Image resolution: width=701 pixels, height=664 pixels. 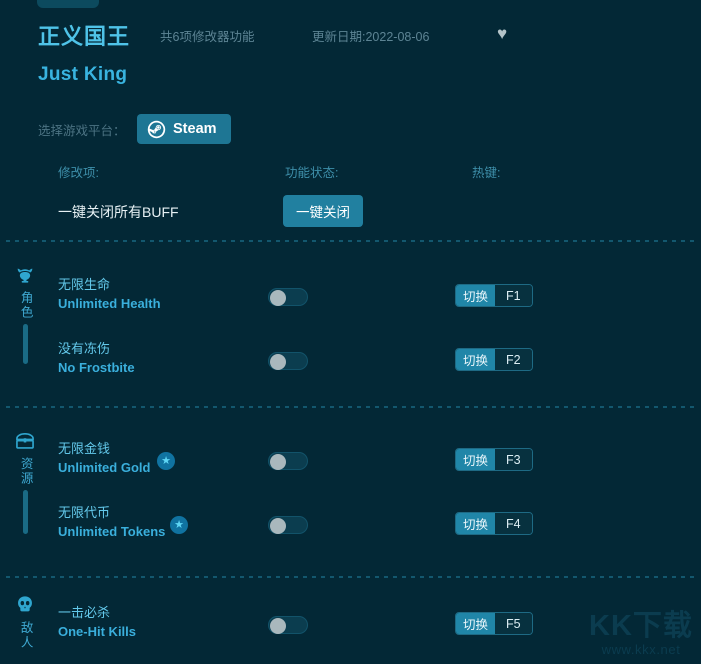 What do you see at coordinates (350, 462) in the screenshot?
I see `table-row: 无限金钱 Unlimited Gold ★ 切换 F3` at bounding box center [350, 462].